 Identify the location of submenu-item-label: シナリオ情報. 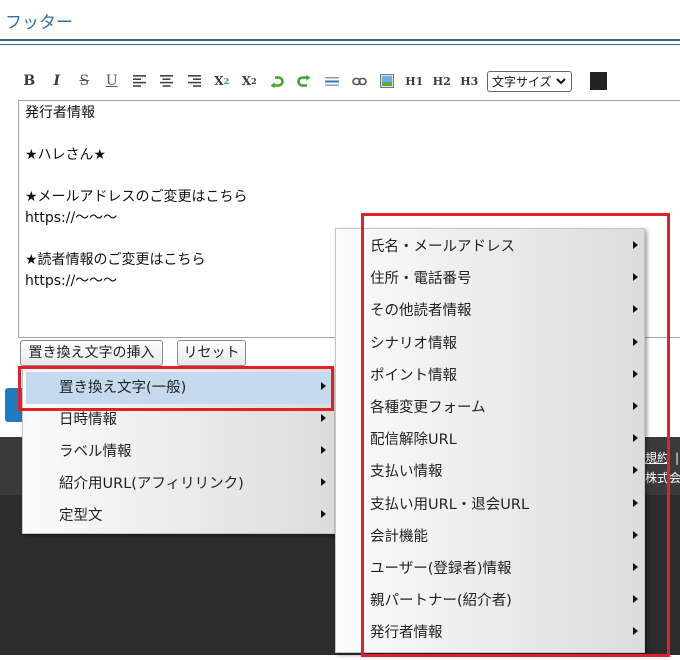
(413, 343).